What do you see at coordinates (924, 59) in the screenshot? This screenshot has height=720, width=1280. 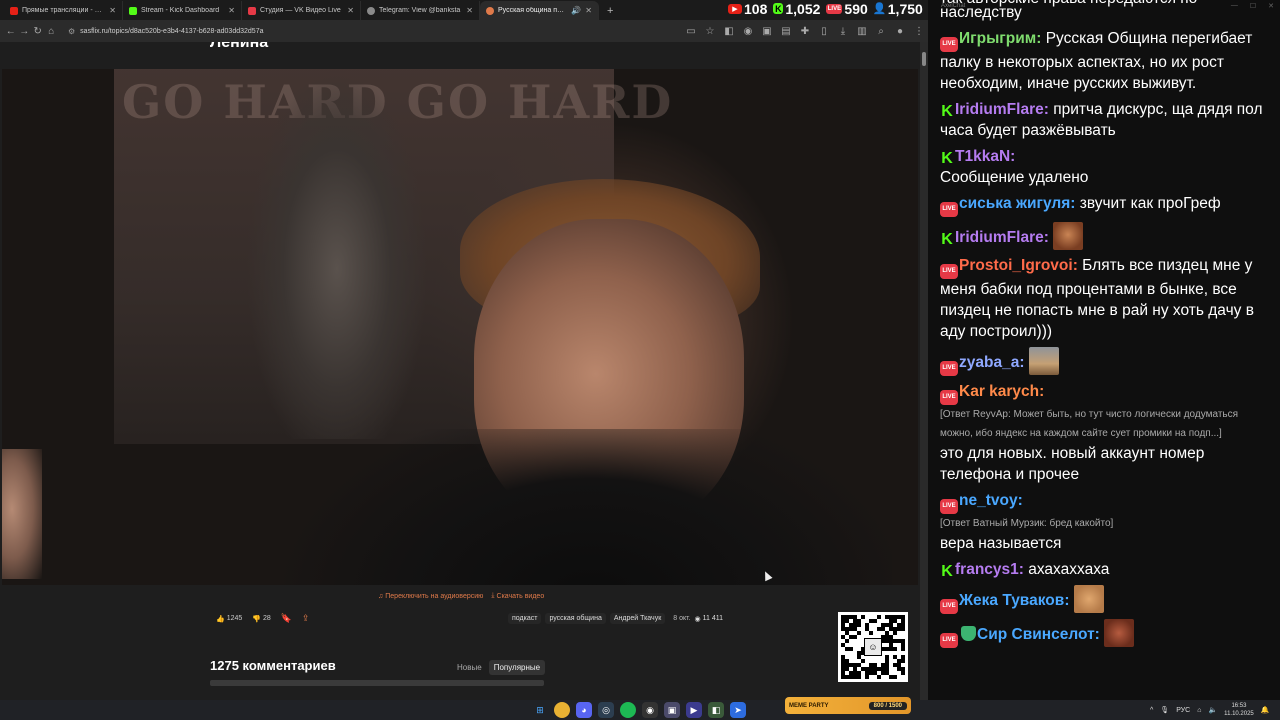 I see `scrollbar-thumb` at bounding box center [924, 59].